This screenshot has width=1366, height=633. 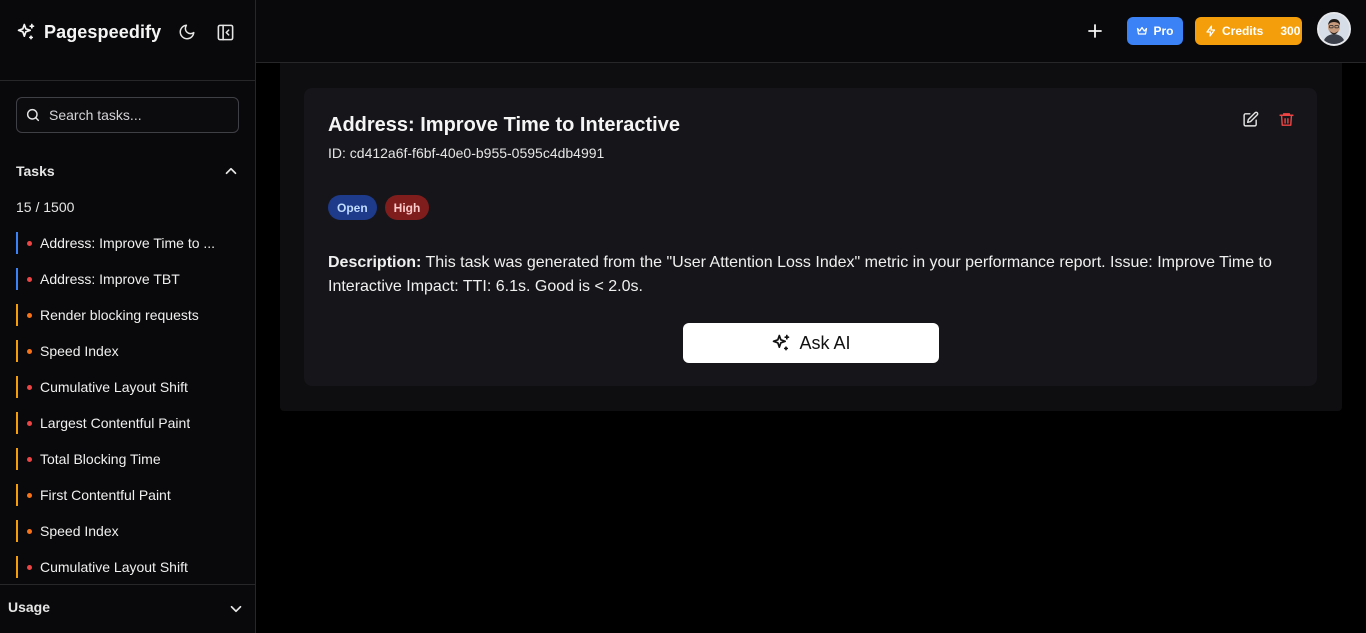 What do you see at coordinates (187, 32) in the screenshot?
I see `theme-toggle-moon-icon` at bounding box center [187, 32].